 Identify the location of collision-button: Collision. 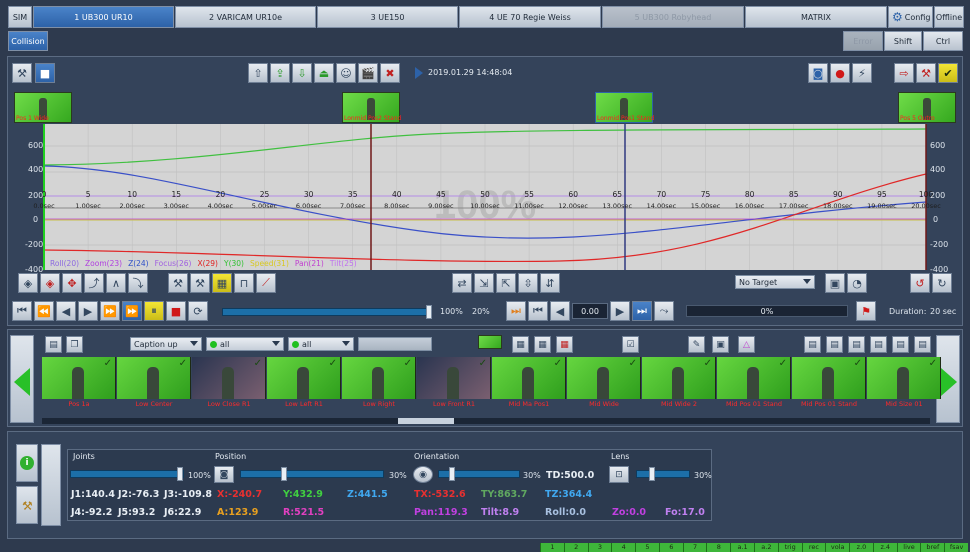
(28, 41).